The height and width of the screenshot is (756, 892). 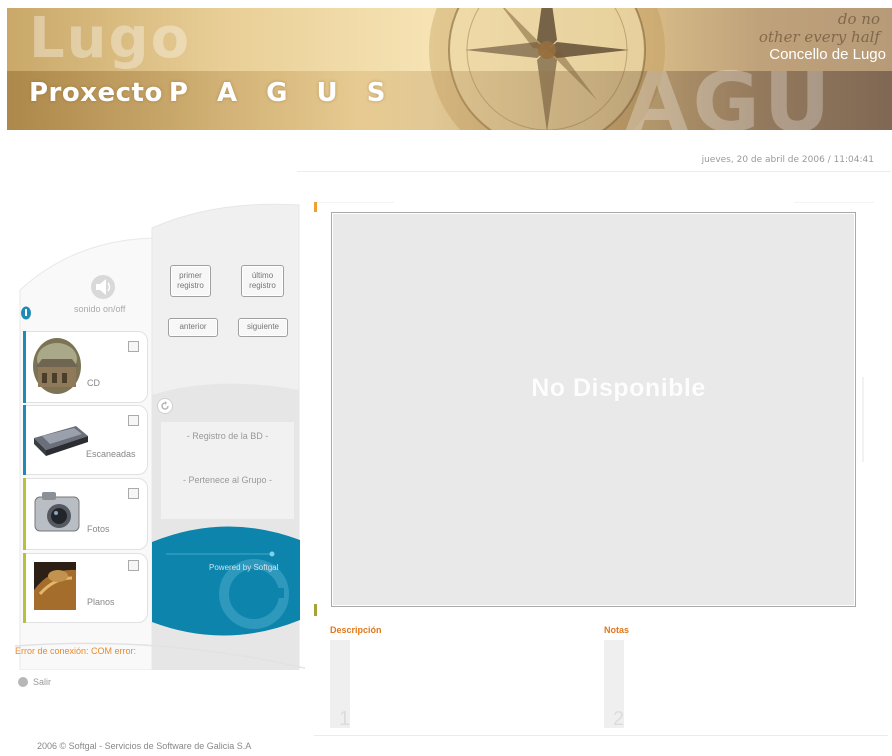 What do you see at coordinates (819, 28) in the screenshot?
I see `banner-script-text: do no other every half` at bounding box center [819, 28].